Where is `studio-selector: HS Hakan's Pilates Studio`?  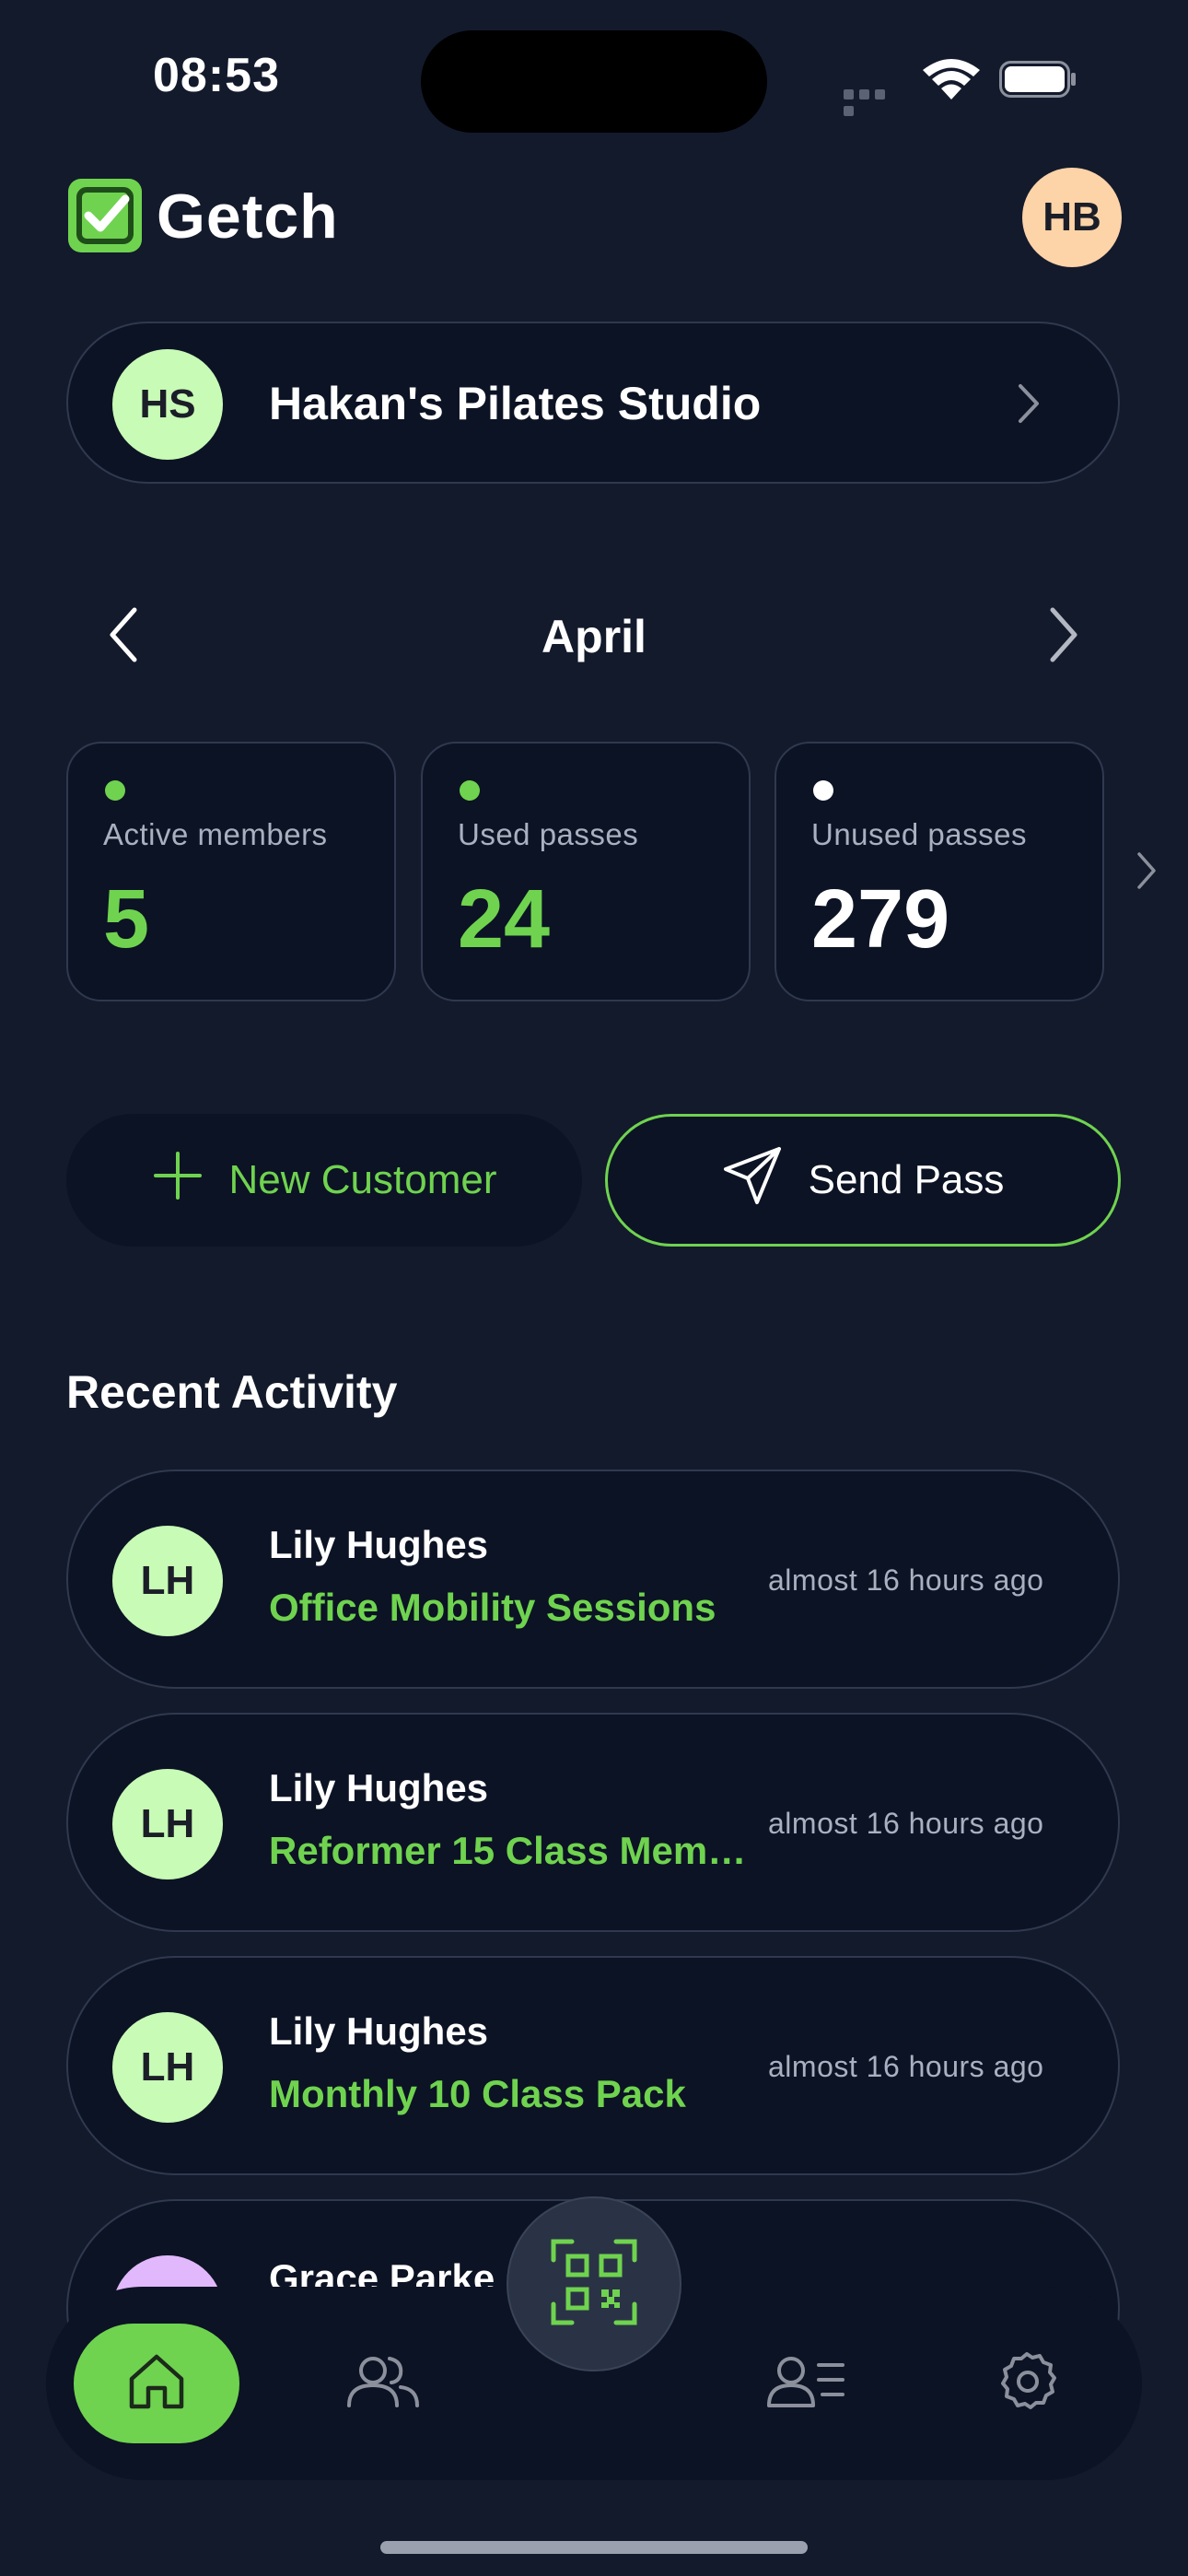
studio-selector: HS Hakan's Pilates Studio is located at coordinates (593, 403).